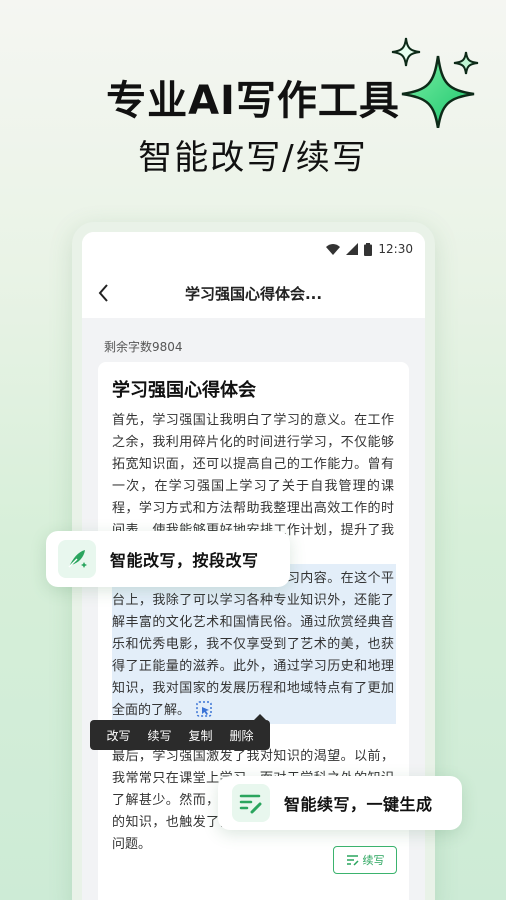 Image resolution: width=506 pixels, height=900 pixels. Describe the element at coordinates (204, 709) in the screenshot. I see `cursor-select-icon` at that location.